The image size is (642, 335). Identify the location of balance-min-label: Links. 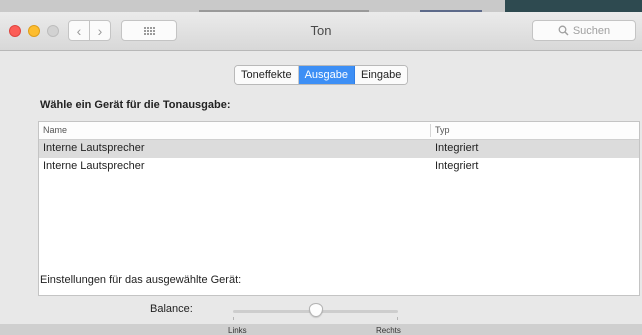
(237, 330).